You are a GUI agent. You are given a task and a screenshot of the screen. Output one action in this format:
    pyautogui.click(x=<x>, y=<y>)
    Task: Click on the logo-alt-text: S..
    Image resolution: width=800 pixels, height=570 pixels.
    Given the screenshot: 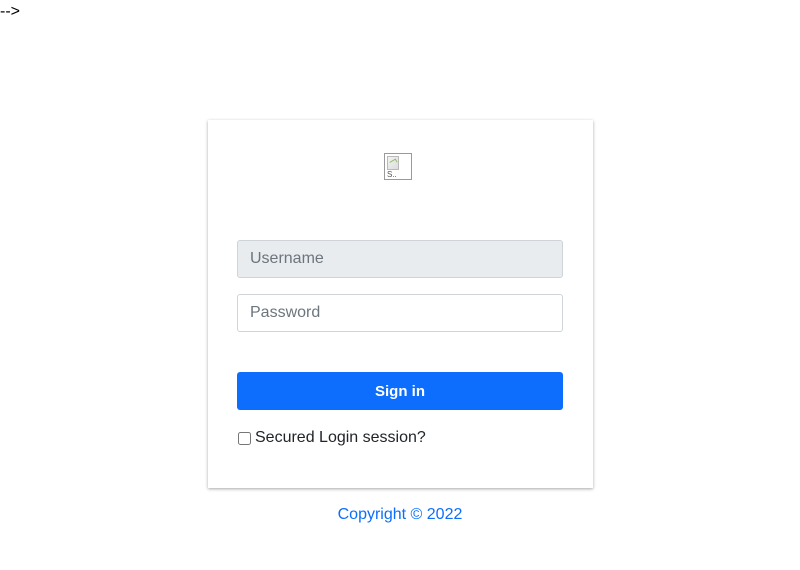 What is the action you would take?
    pyautogui.click(x=392, y=174)
    